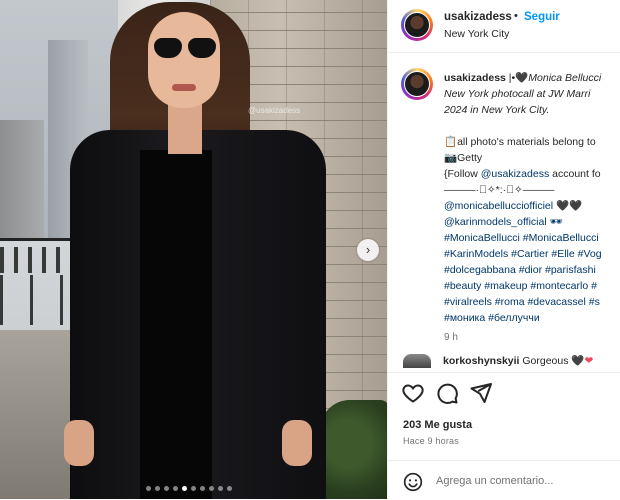 Image resolution: width=620 pixels, height=500 pixels. What do you see at coordinates (523, 78) in the screenshot?
I see `caption-line: usakizadess |•🖤Monica Bellucci` at bounding box center [523, 78].